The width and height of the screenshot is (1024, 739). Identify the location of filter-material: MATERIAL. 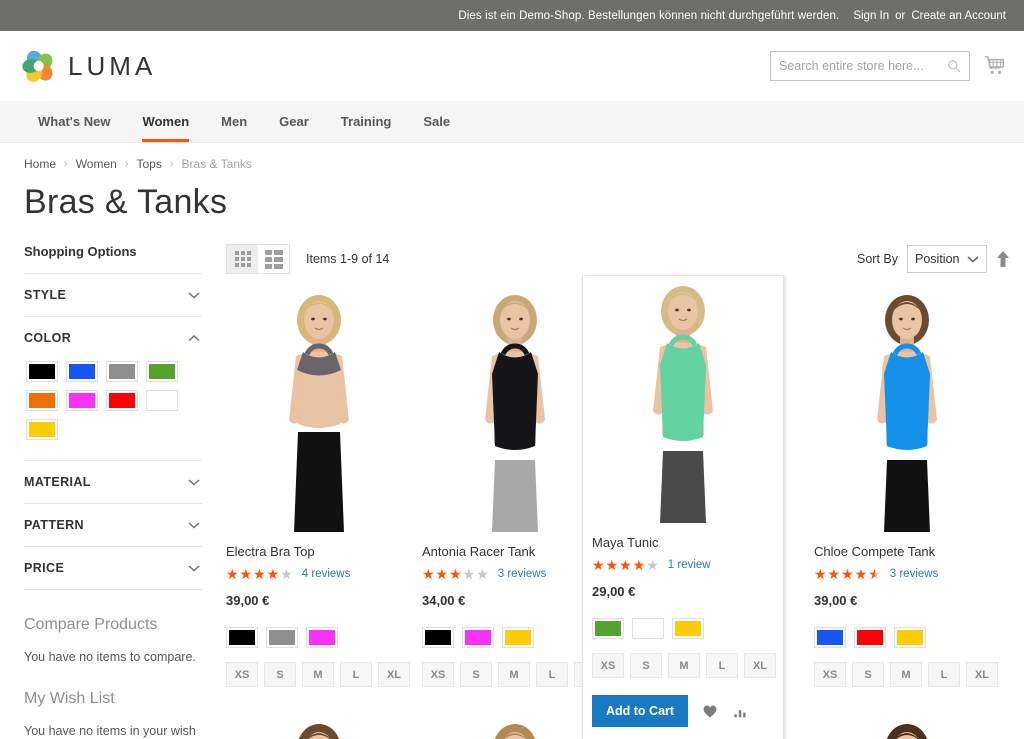
(113, 482).